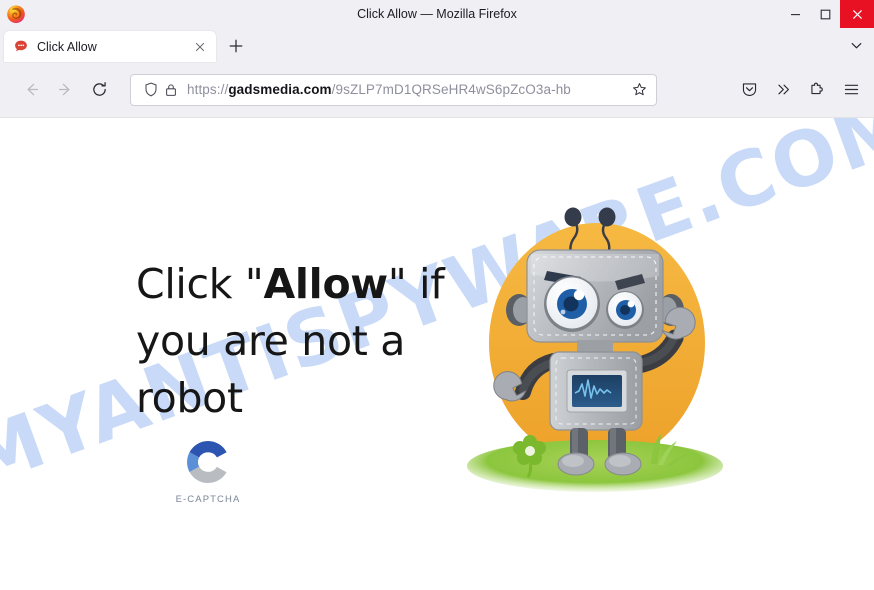 This screenshot has height=590, width=874. Describe the element at coordinates (208, 462) in the screenshot. I see `e-captcha-logo-icon` at that location.